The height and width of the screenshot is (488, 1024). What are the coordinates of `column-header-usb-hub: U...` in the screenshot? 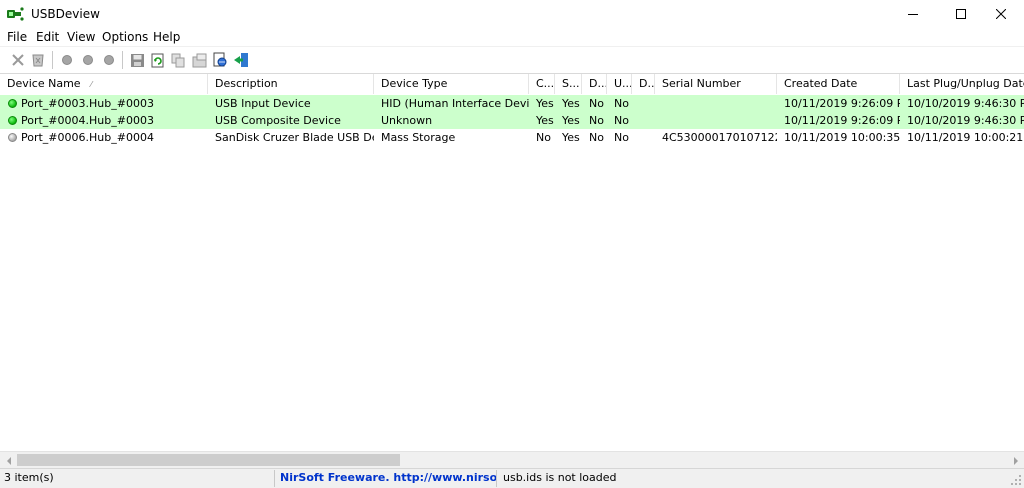 It's located at (619, 84).